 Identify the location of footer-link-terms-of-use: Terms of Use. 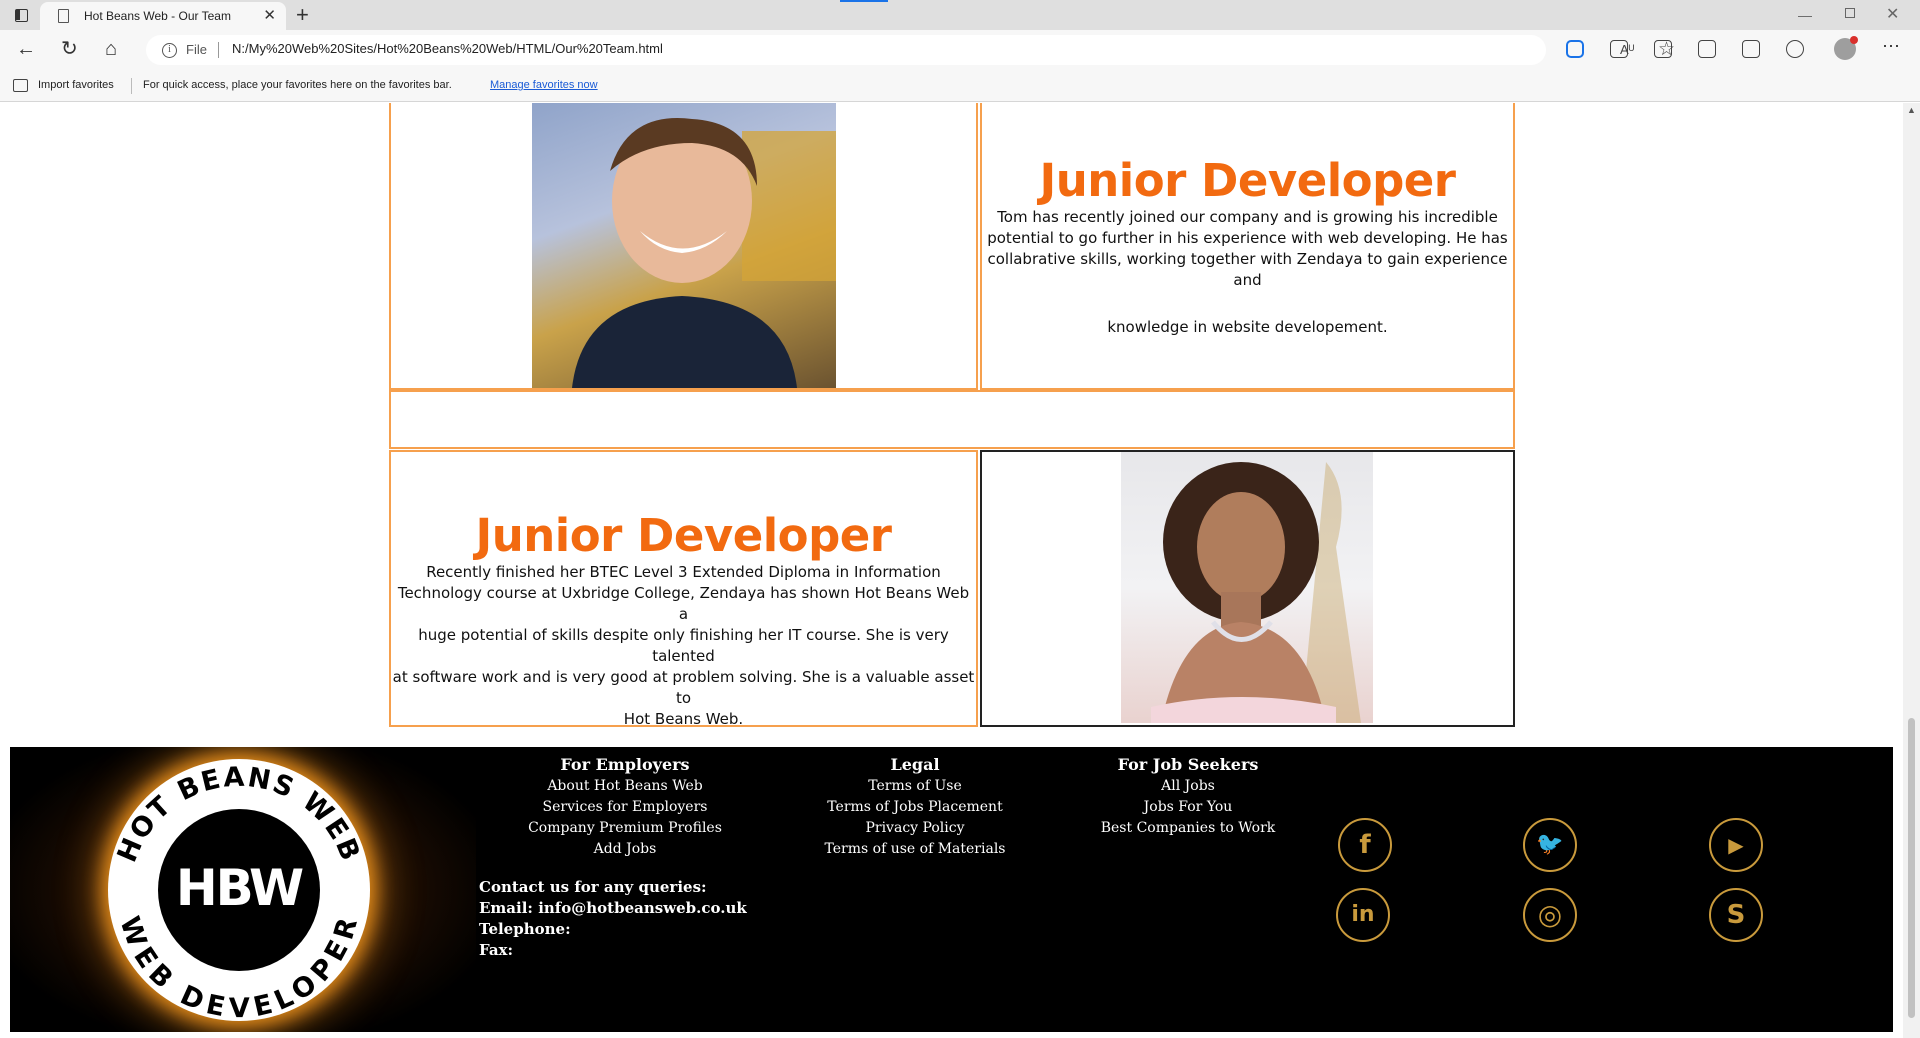
(915, 786).